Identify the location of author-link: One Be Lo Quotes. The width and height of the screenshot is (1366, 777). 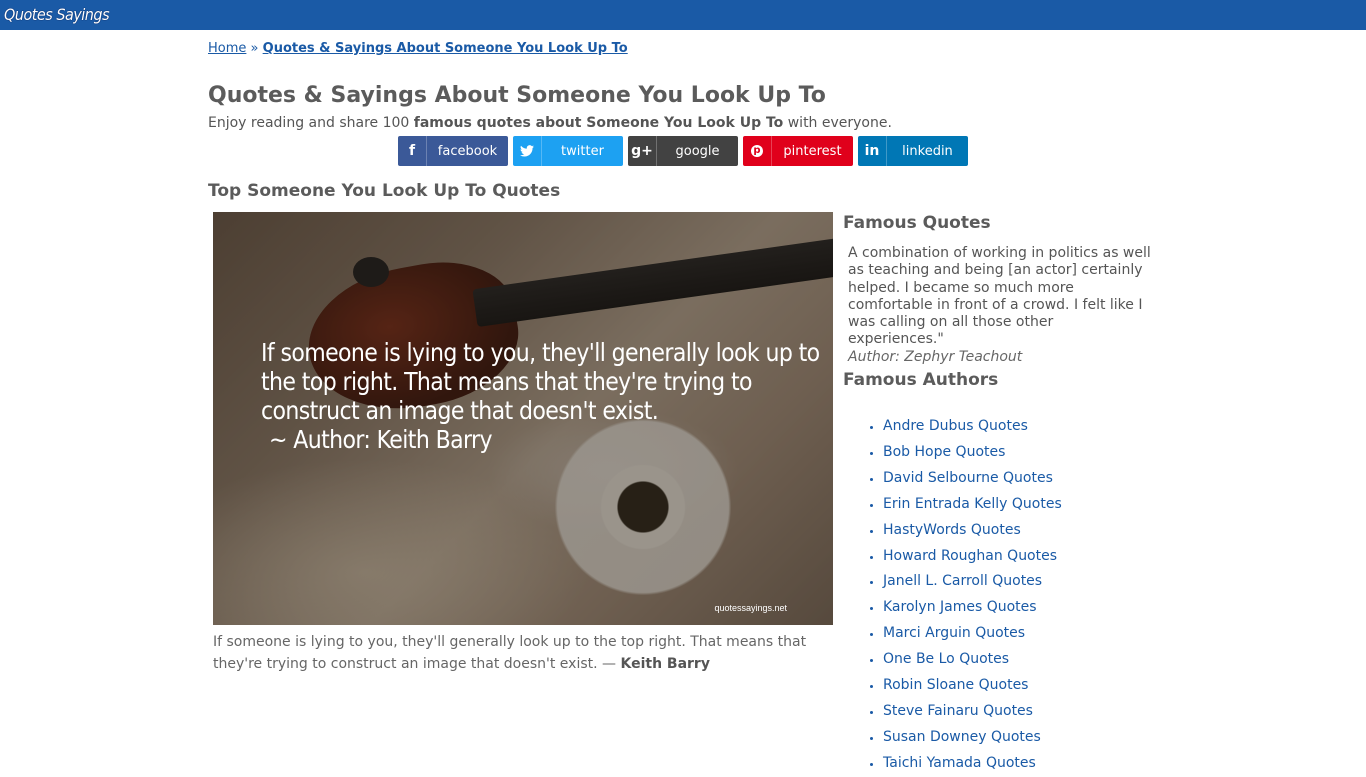
(946, 659).